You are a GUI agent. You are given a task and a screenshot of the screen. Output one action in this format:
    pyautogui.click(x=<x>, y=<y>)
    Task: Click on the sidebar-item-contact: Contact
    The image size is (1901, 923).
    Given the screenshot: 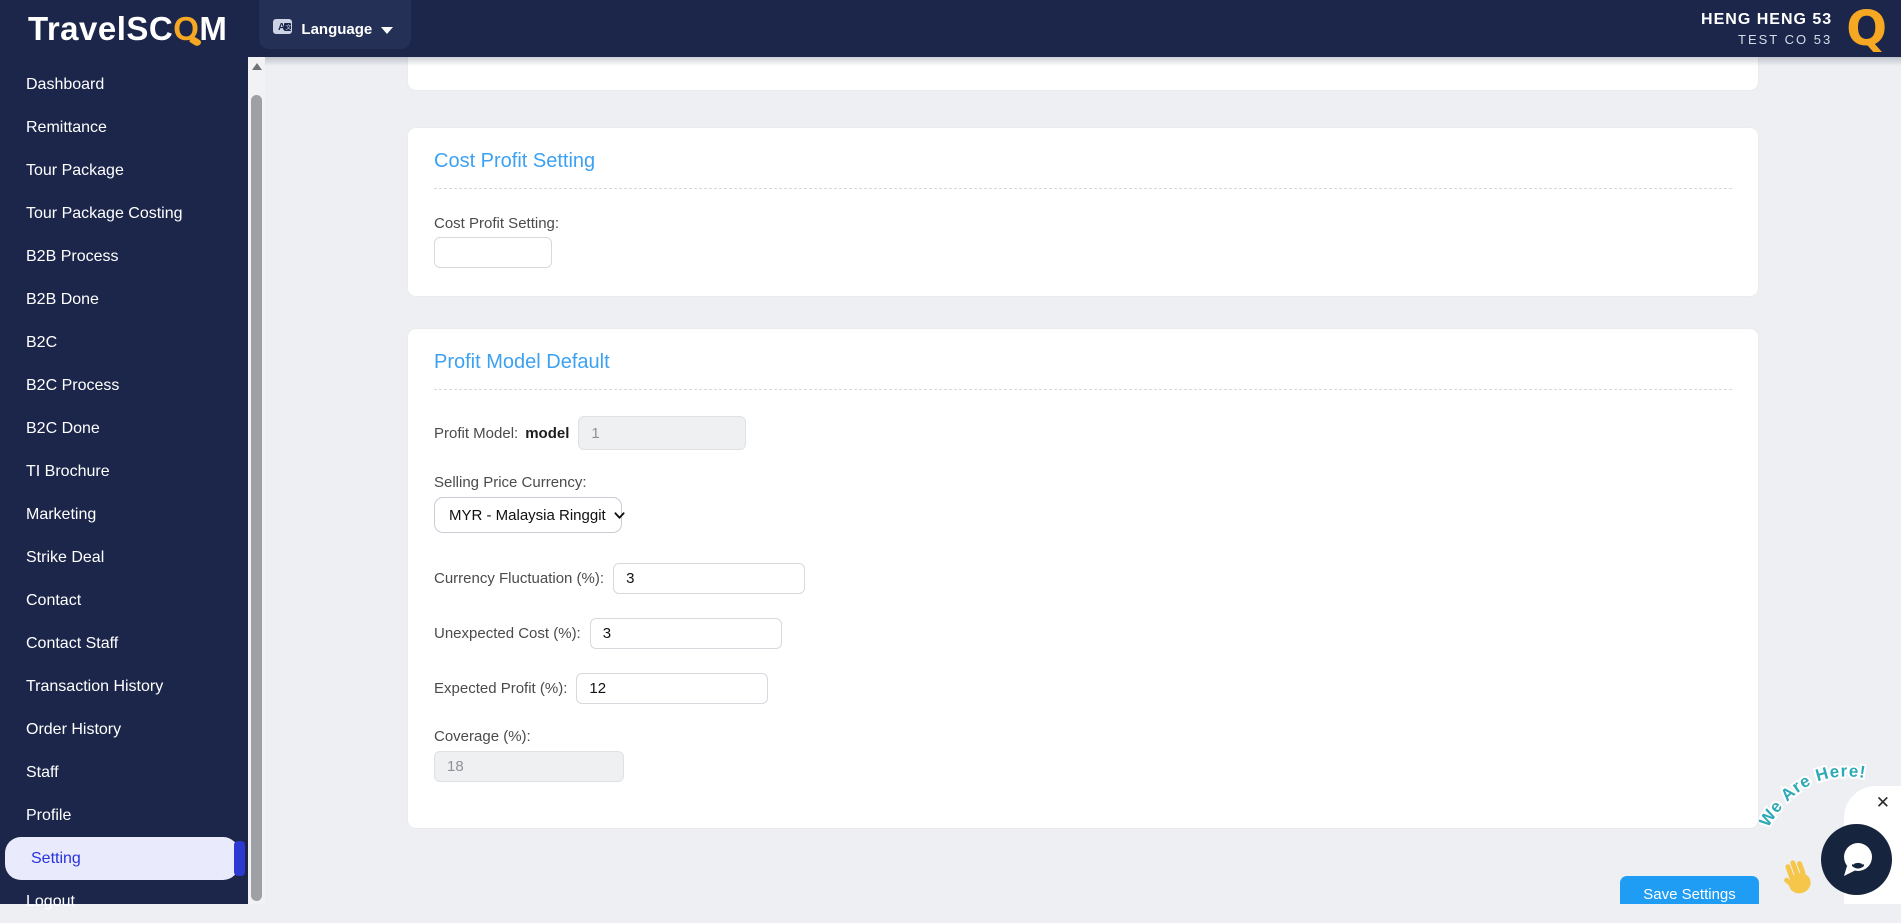 What is the action you would take?
    pyautogui.click(x=124, y=600)
    